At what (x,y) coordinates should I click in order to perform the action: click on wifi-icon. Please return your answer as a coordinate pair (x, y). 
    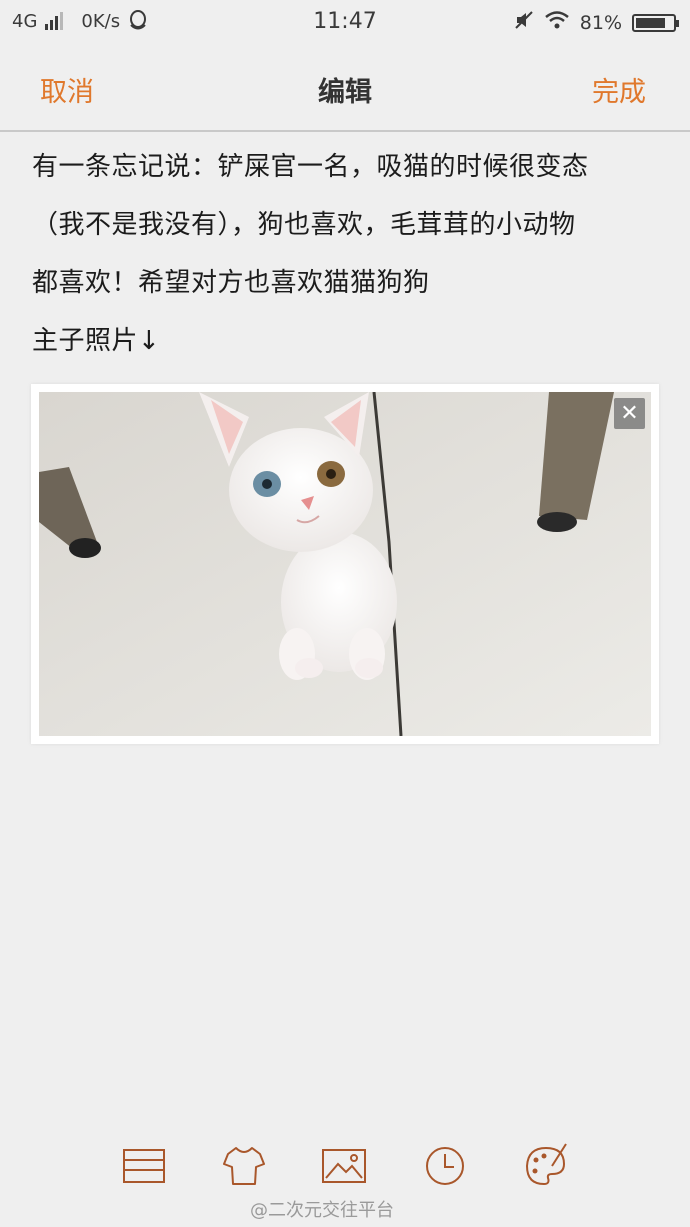
    Looking at the image, I should click on (557, 22).